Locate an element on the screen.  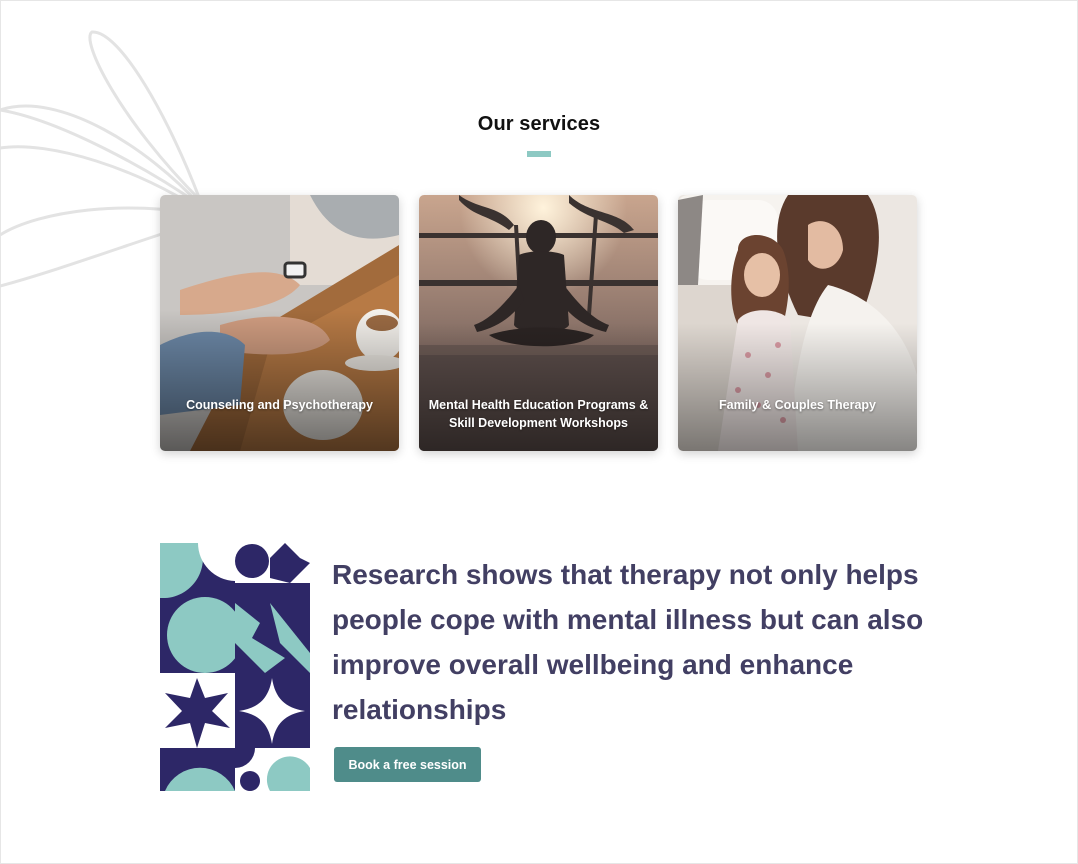
card-label-line1: Mental Health Education Programs & is located at coordinates (538, 405).